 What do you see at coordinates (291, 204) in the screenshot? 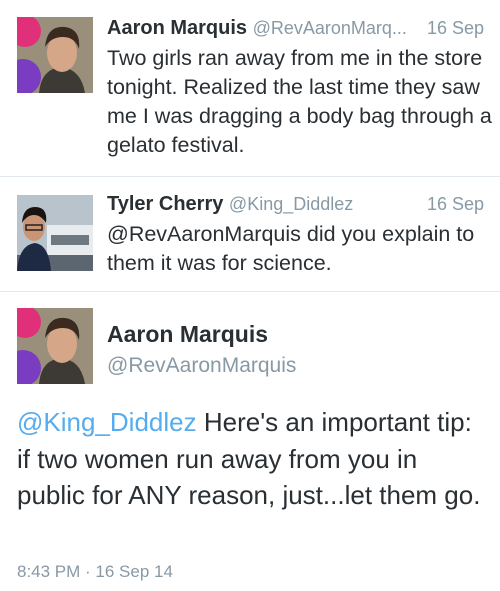
I see `author-handle: @King_Diddlez` at bounding box center [291, 204].